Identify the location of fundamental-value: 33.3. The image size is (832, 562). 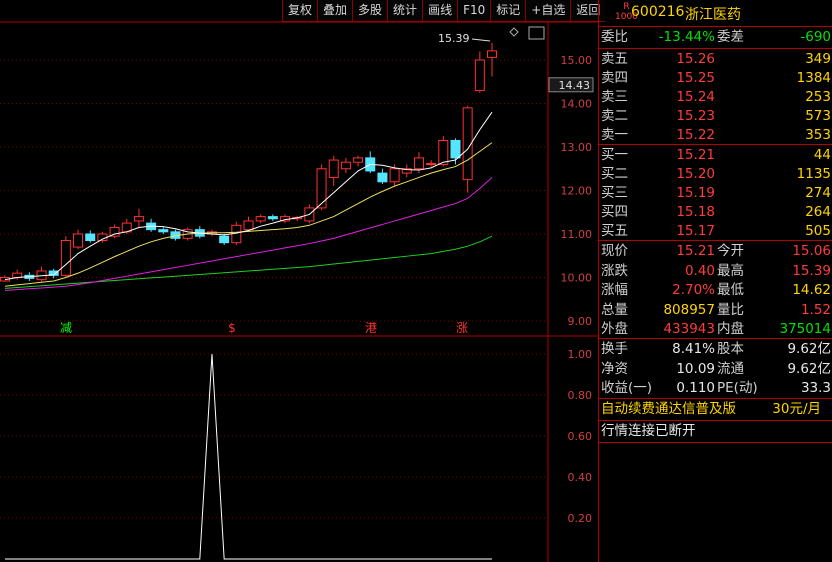
(815, 388).